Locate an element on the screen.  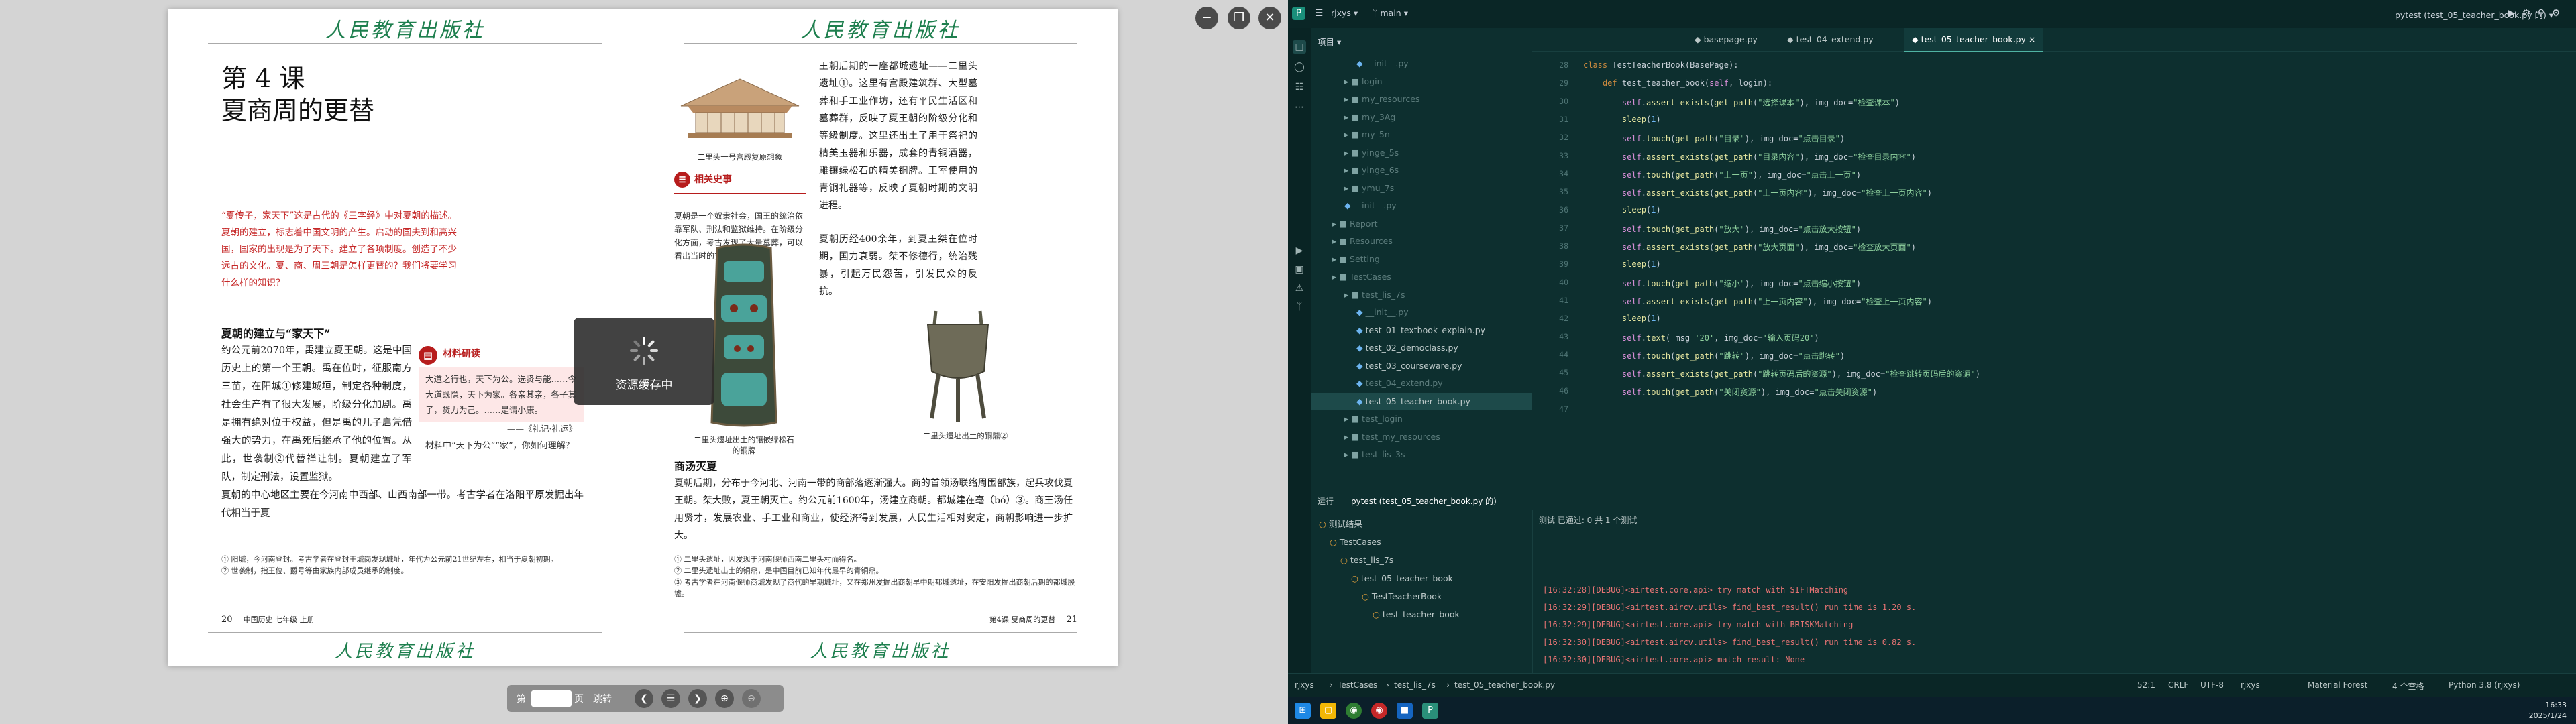
editor-tab: ◆ test_05_teacher_book.py × is located at coordinates (1974, 40).